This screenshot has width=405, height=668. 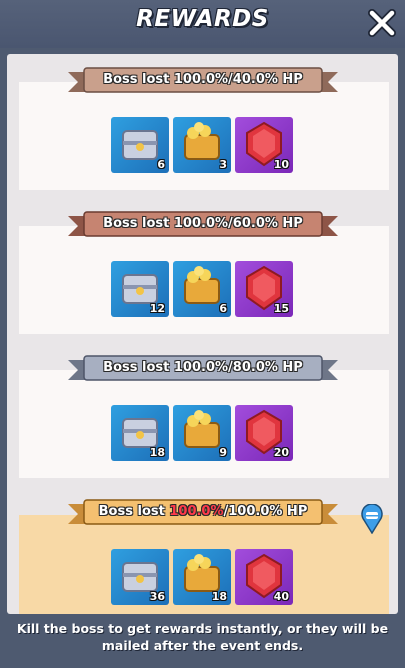 I want to click on reward-item: 3, so click(x=202, y=145).